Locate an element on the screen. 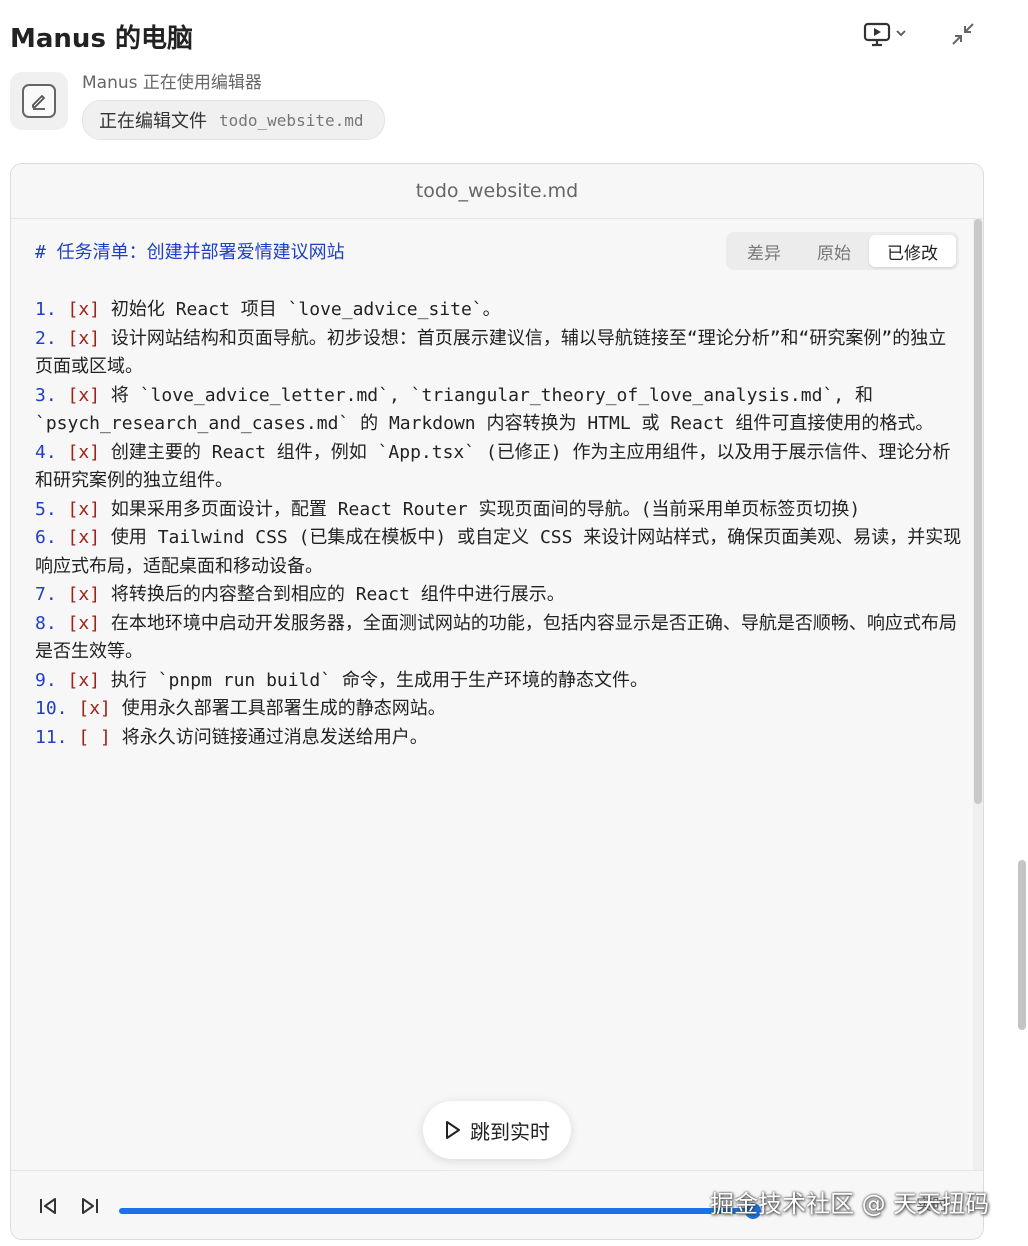 The height and width of the screenshot is (1246, 1028). page-scrollbar is located at coordinates (1022, 945).